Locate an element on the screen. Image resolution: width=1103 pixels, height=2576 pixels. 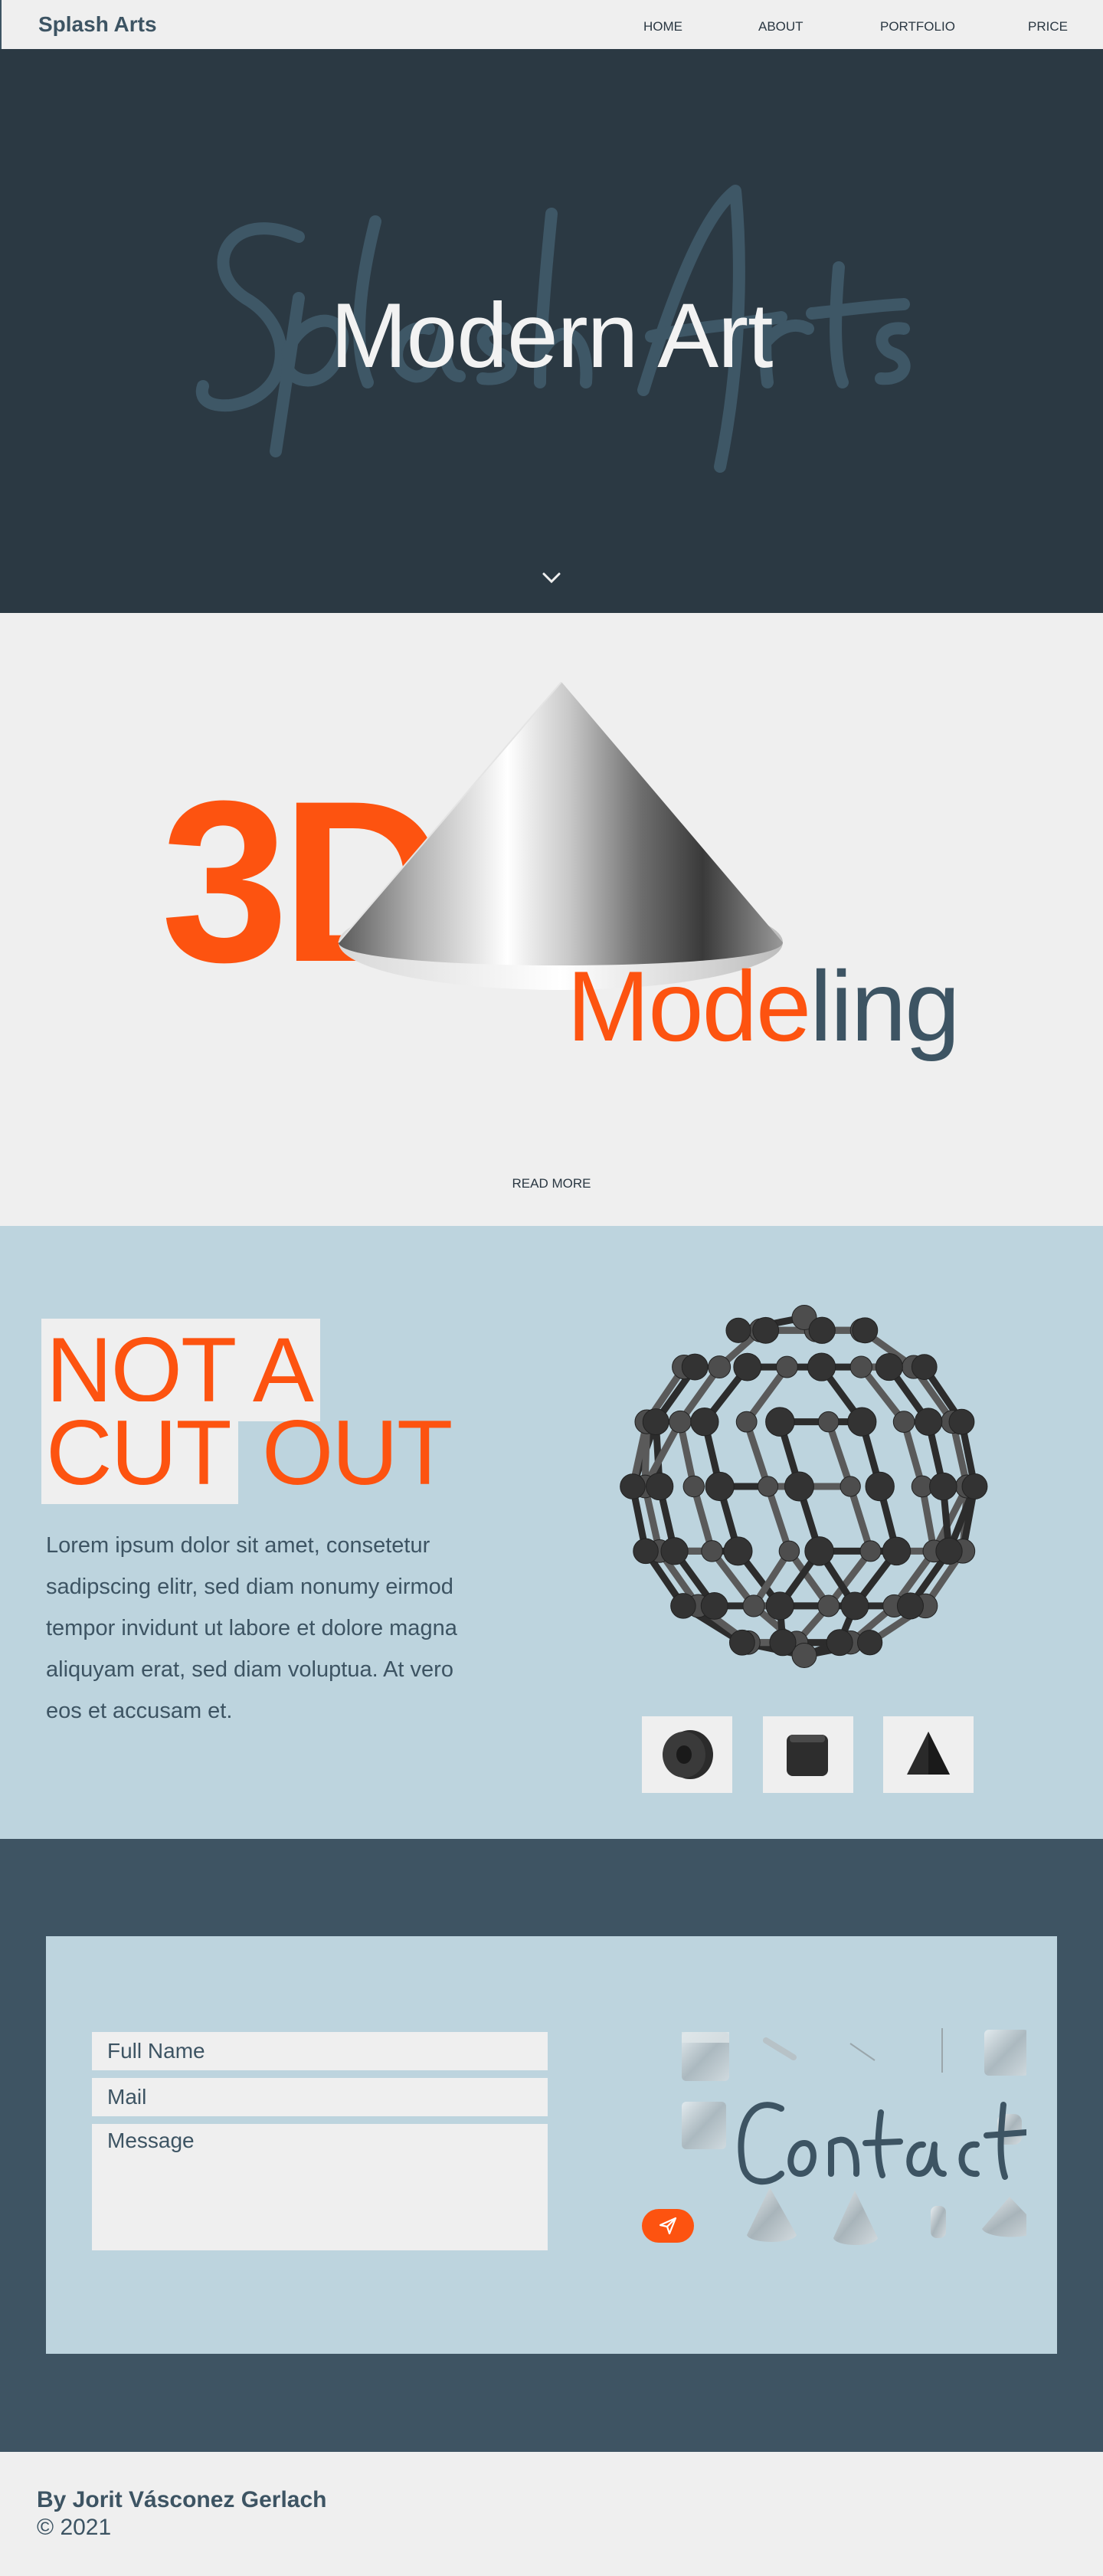
cube-icon is located at coordinates (808, 1755).